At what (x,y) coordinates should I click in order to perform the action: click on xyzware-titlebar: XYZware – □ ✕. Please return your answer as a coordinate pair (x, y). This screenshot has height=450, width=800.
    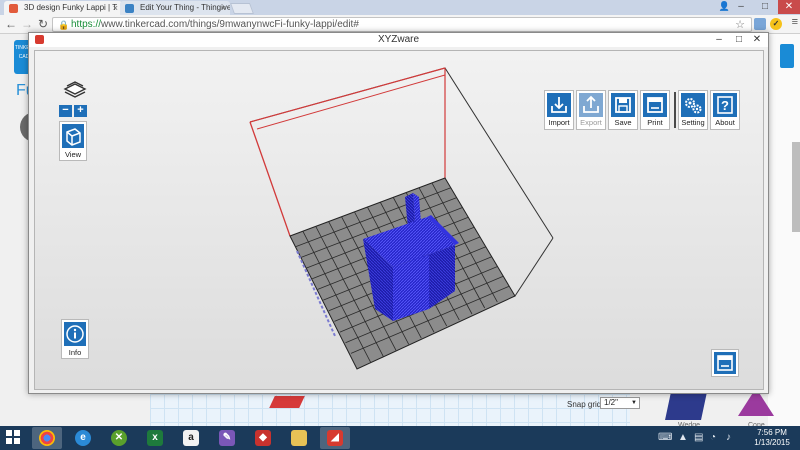
    Looking at the image, I should click on (398, 40).